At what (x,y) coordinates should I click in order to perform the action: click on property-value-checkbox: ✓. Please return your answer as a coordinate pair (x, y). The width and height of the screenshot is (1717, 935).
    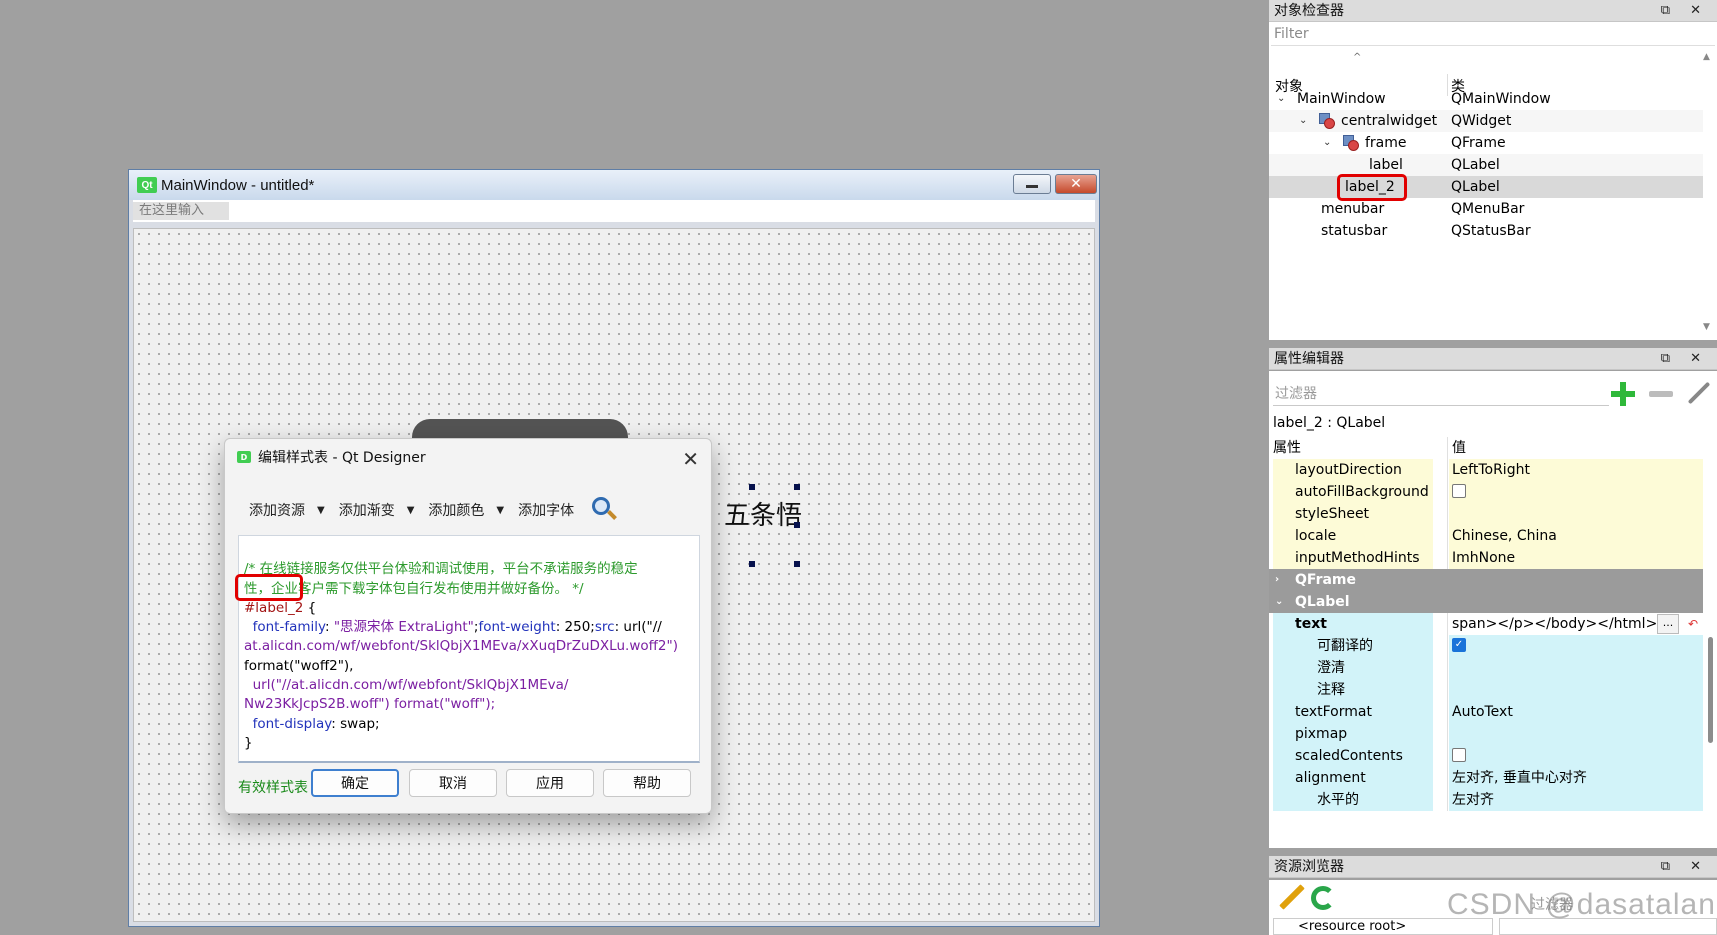
    Looking at the image, I should click on (1576, 646).